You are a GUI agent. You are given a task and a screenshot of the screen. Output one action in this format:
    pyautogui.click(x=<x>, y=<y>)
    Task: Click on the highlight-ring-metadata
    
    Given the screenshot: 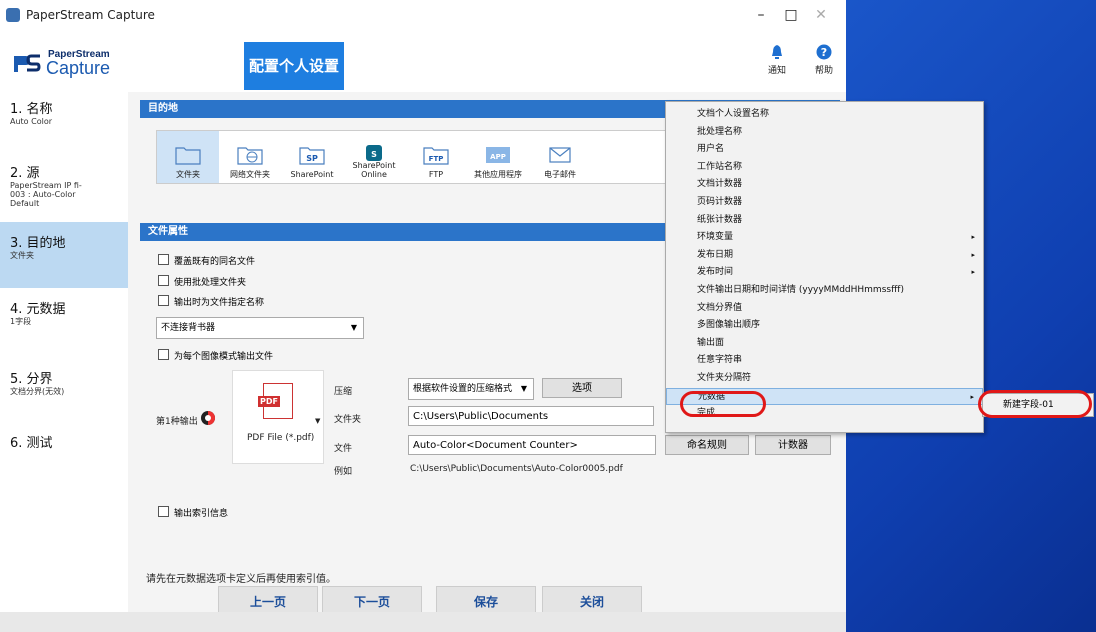 What is the action you would take?
    pyautogui.click(x=723, y=404)
    